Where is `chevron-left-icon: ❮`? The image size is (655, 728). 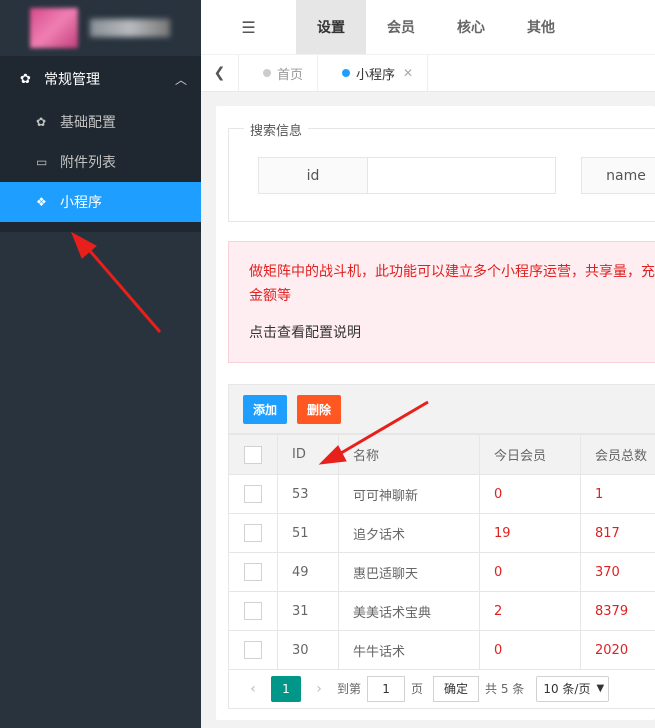 chevron-left-icon: ❮ is located at coordinates (220, 73).